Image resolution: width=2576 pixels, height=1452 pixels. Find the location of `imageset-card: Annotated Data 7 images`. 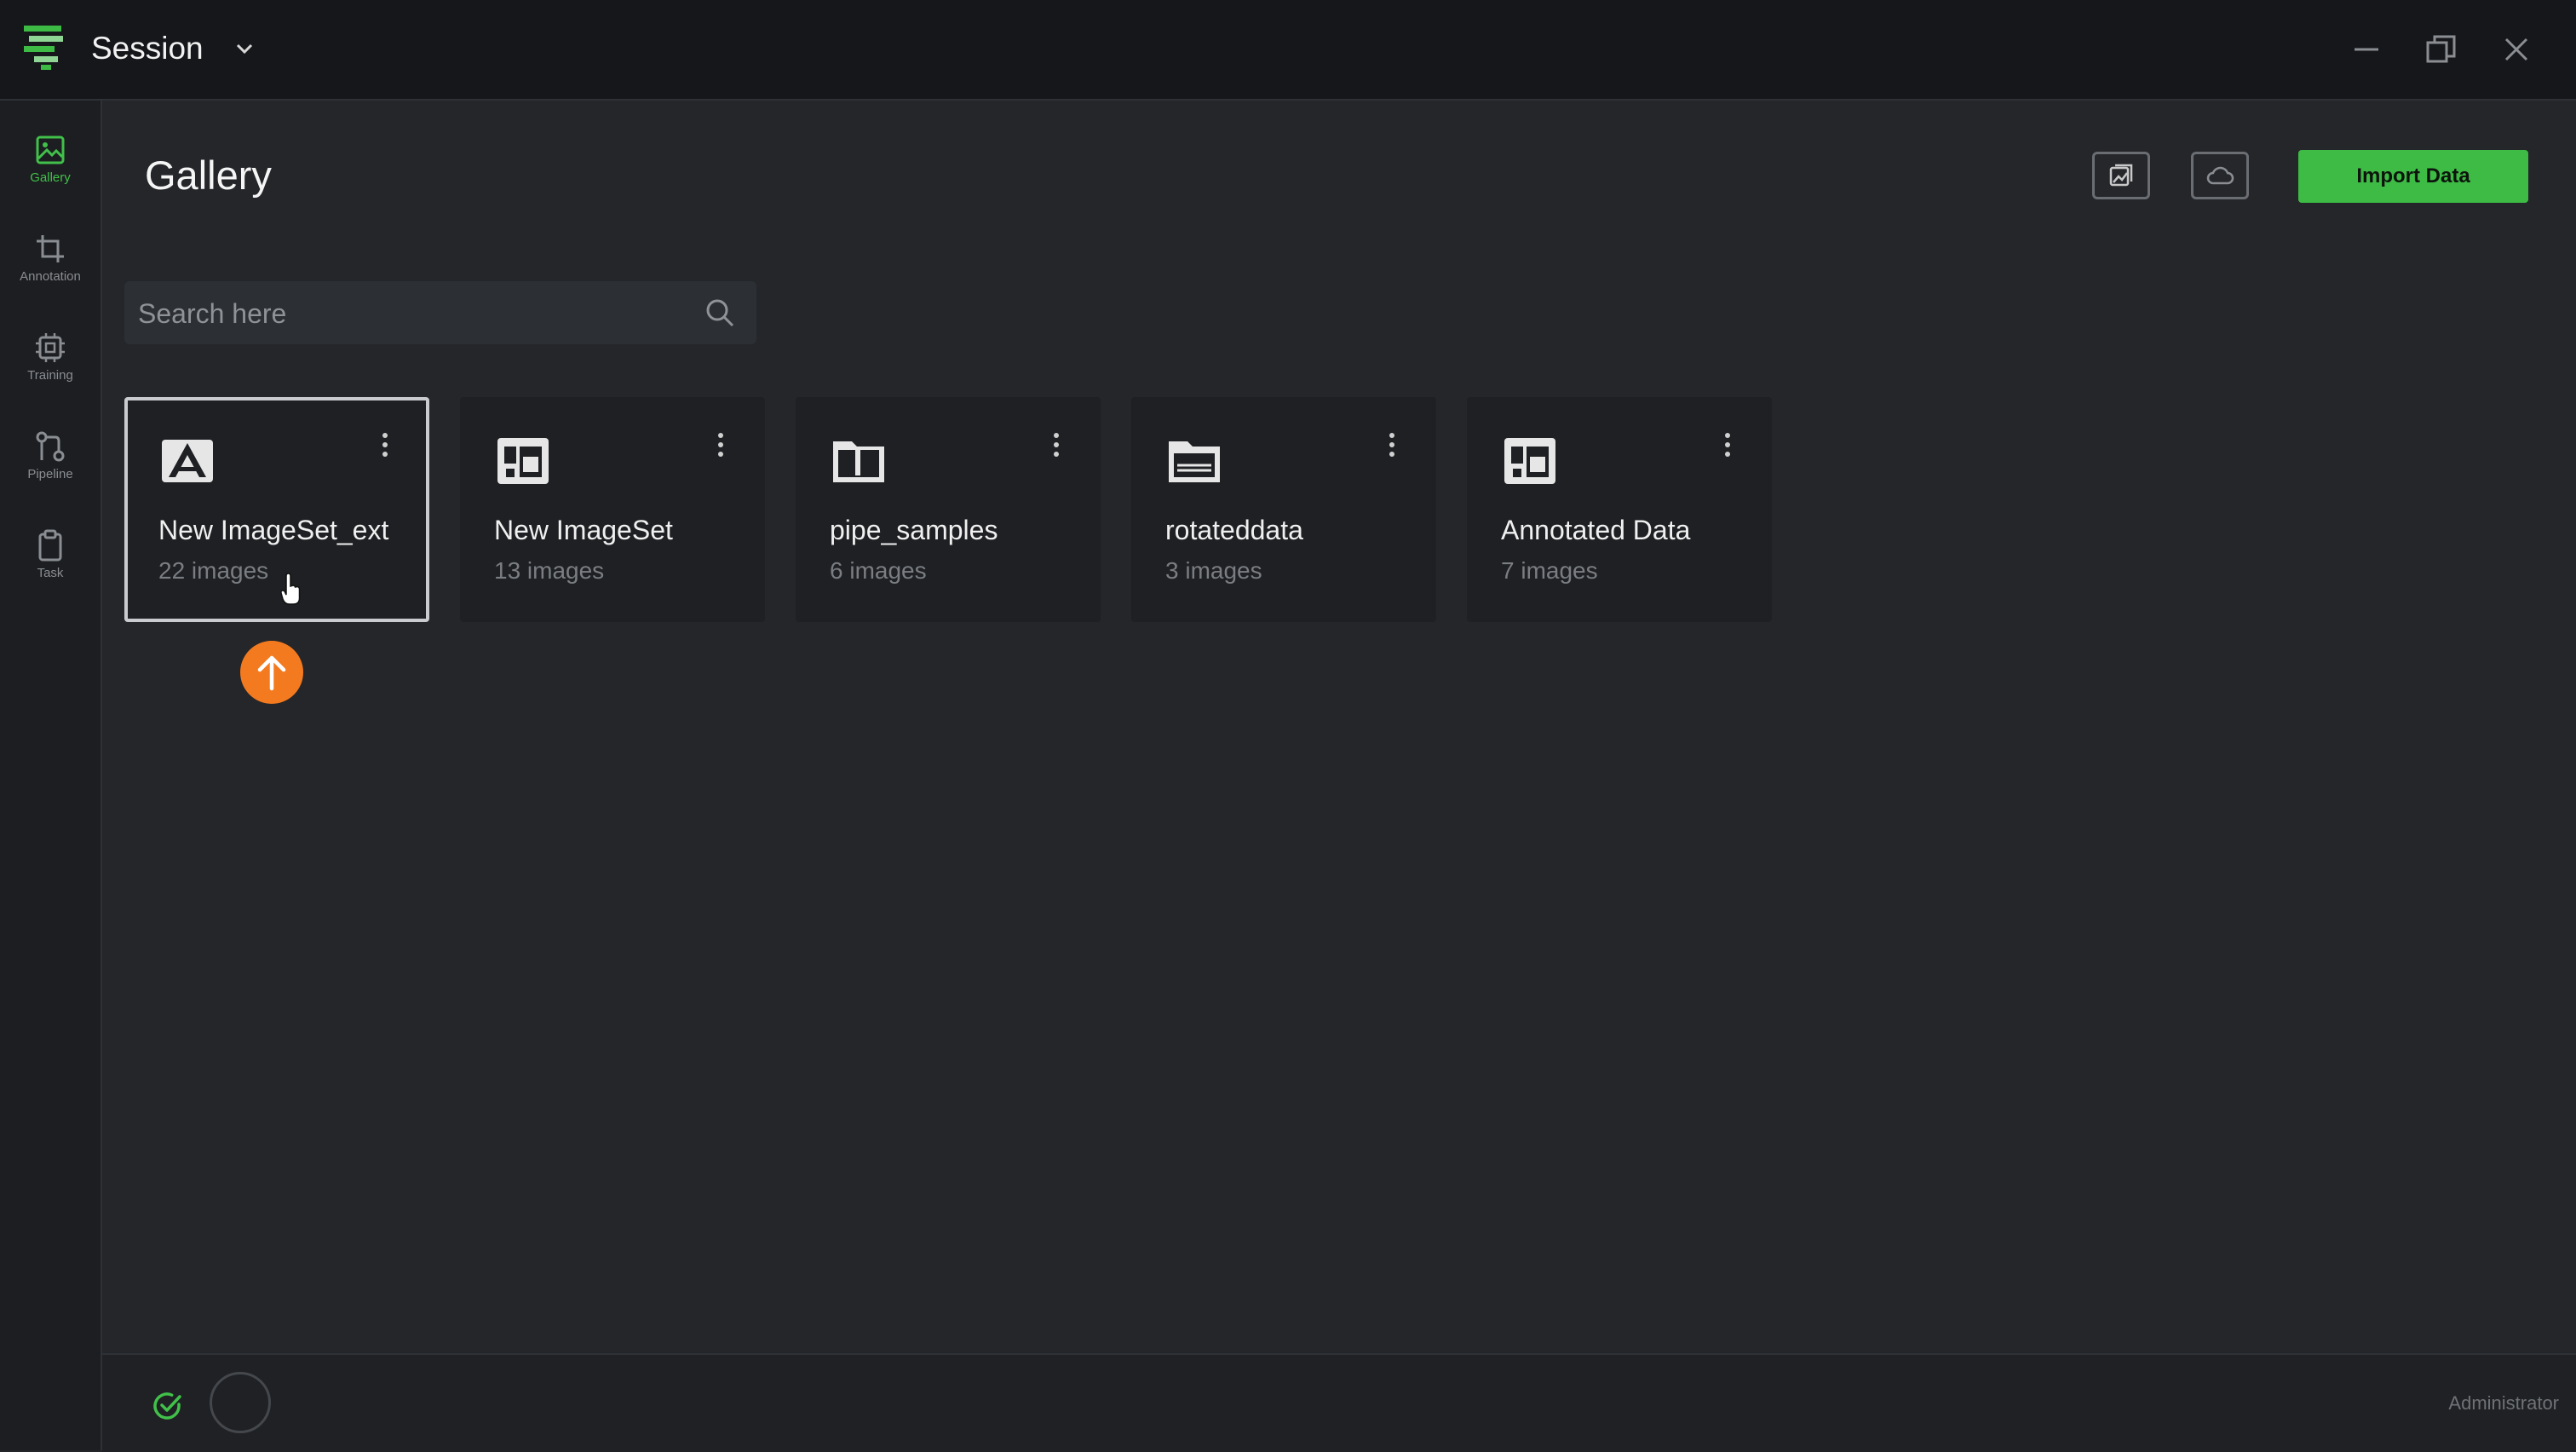

imageset-card: Annotated Data 7 images is located at coordinates (1620, 510).